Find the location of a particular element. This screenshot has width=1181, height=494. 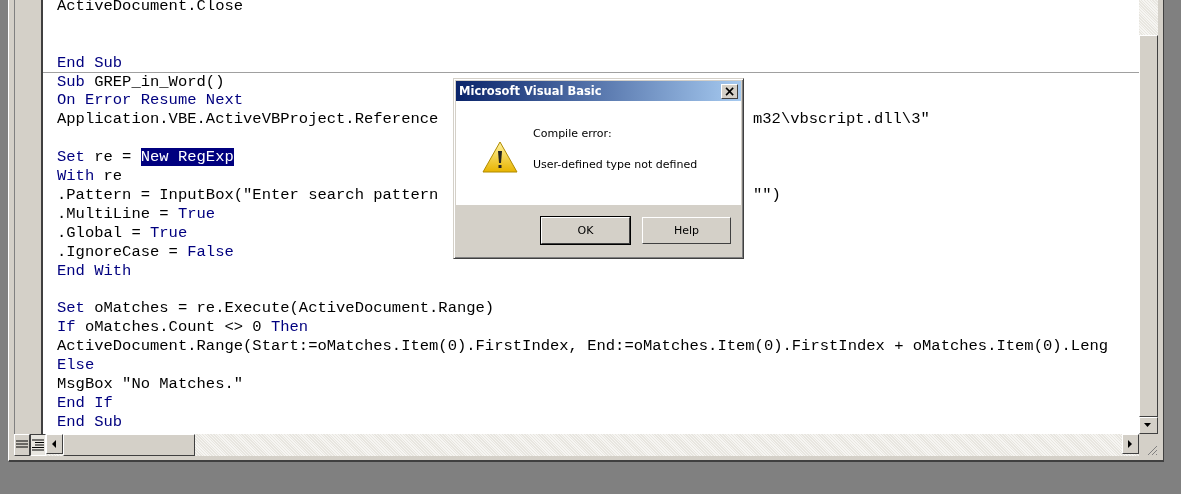

code-text: "") is located at coordinates (767, 195).